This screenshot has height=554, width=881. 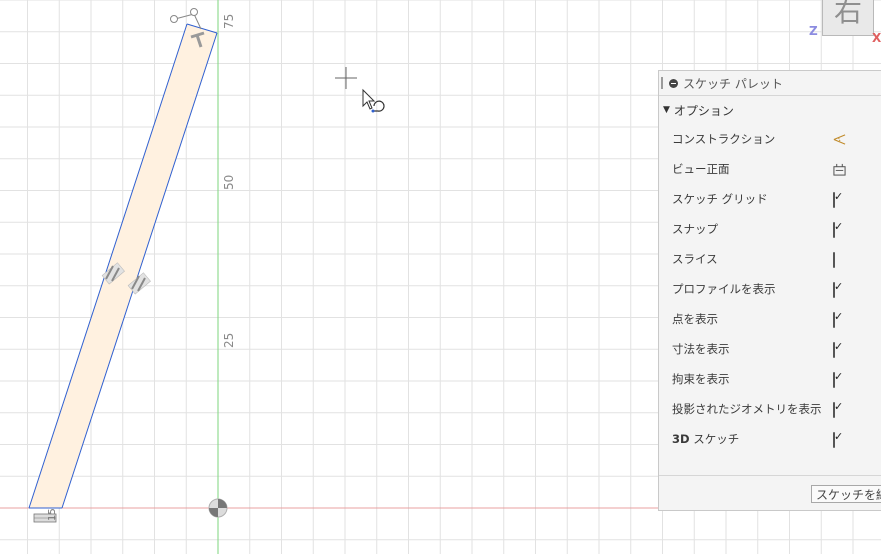 What do you see at coordinates (673, 83) in the screenshot?
I see `collapse-icon` at bounding box center [673, 83].